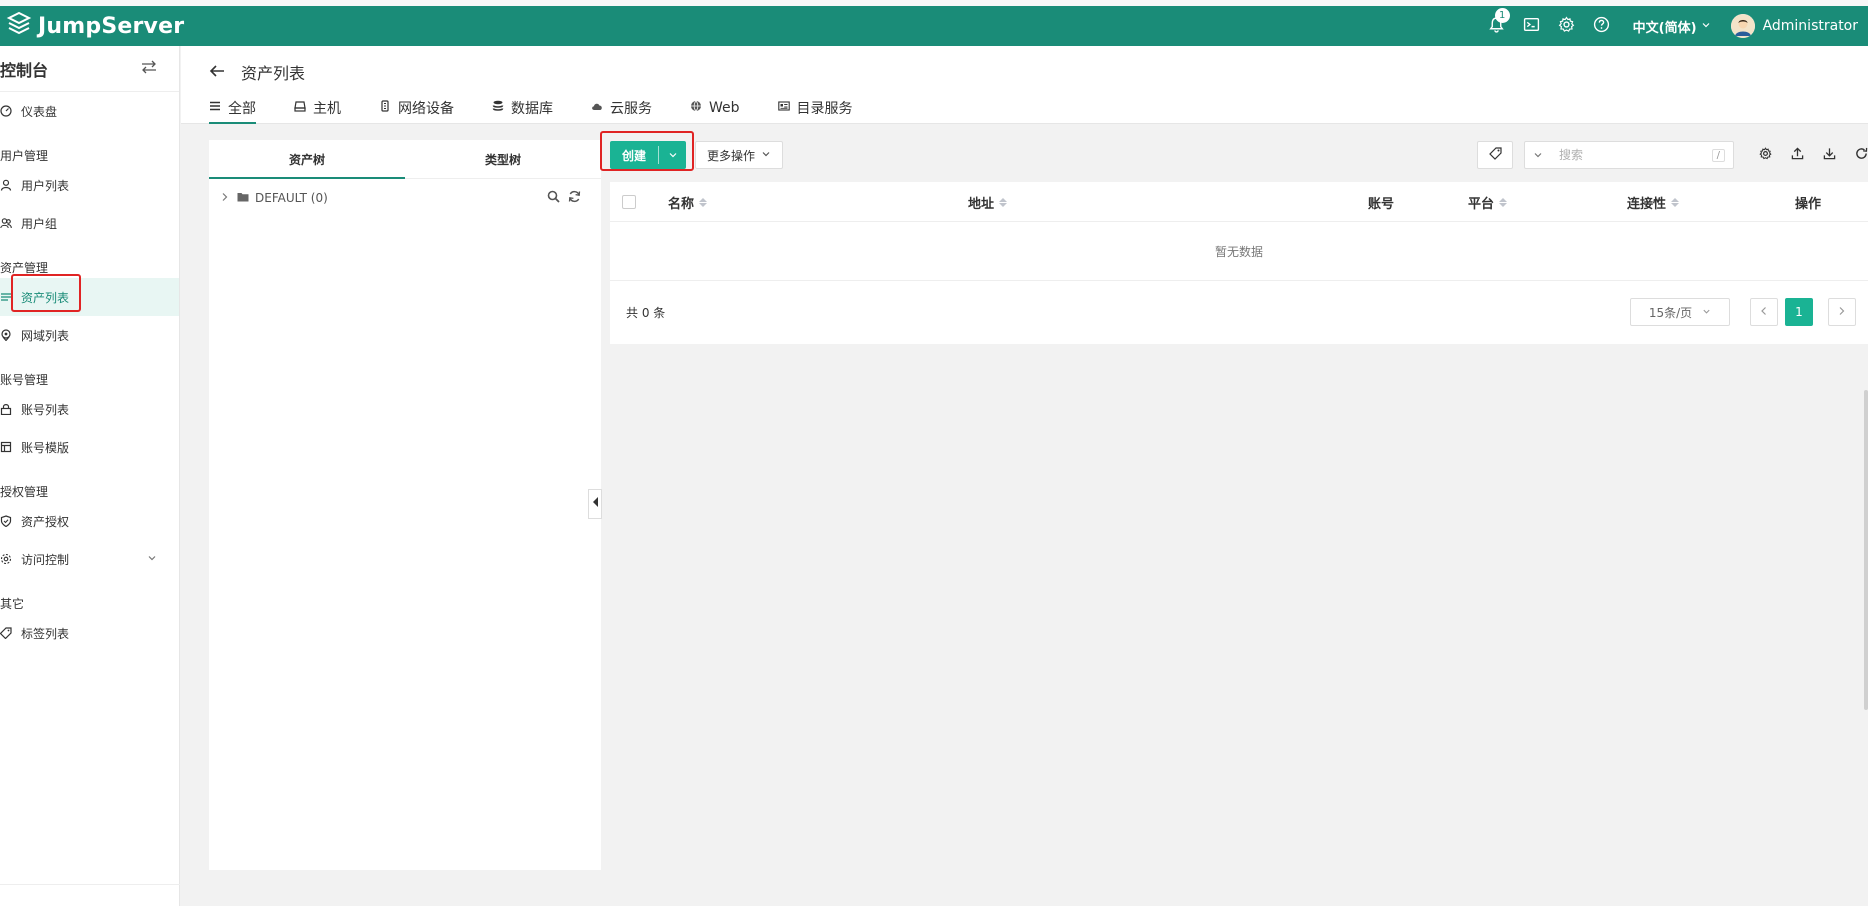 Image resolution: width=1868 pixels, height=906 pixels. I want to click on column-name: 名称, so click(688, 202).